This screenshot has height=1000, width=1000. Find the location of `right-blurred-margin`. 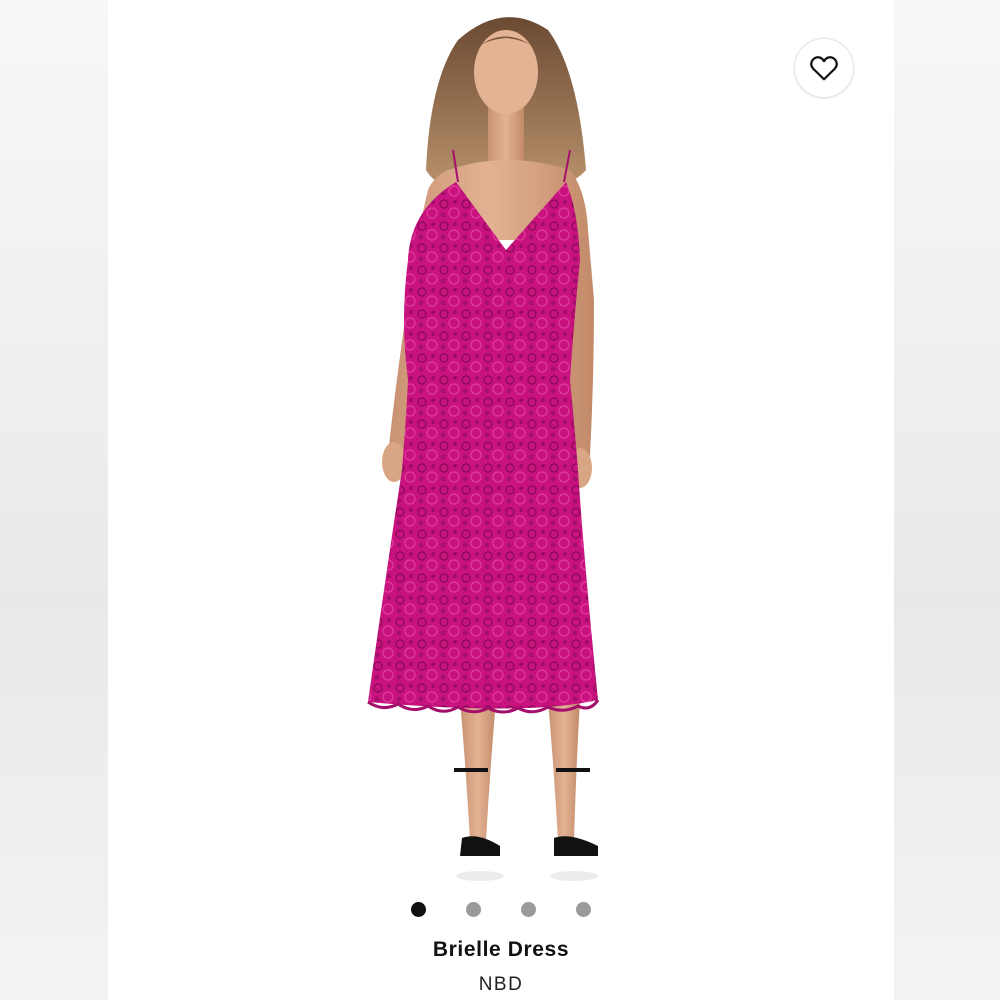

right-blurred-margin is located at coordinates (947, 500).